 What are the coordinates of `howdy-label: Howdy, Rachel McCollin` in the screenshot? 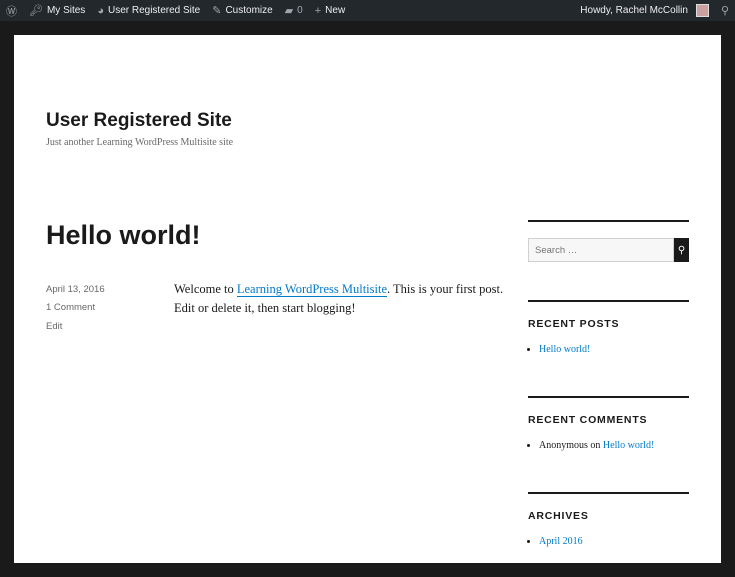 It's located at (634, 10).